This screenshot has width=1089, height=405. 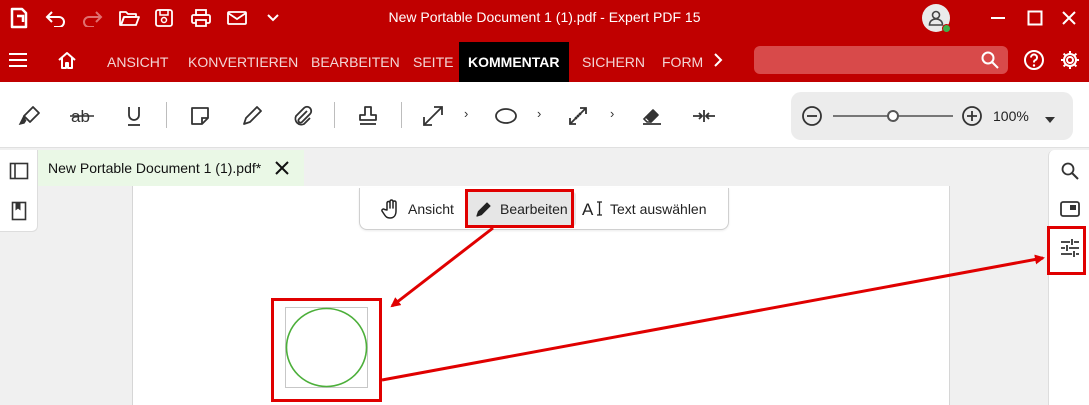 I want to click on paperclip-icon, so click(x=302, y=116).